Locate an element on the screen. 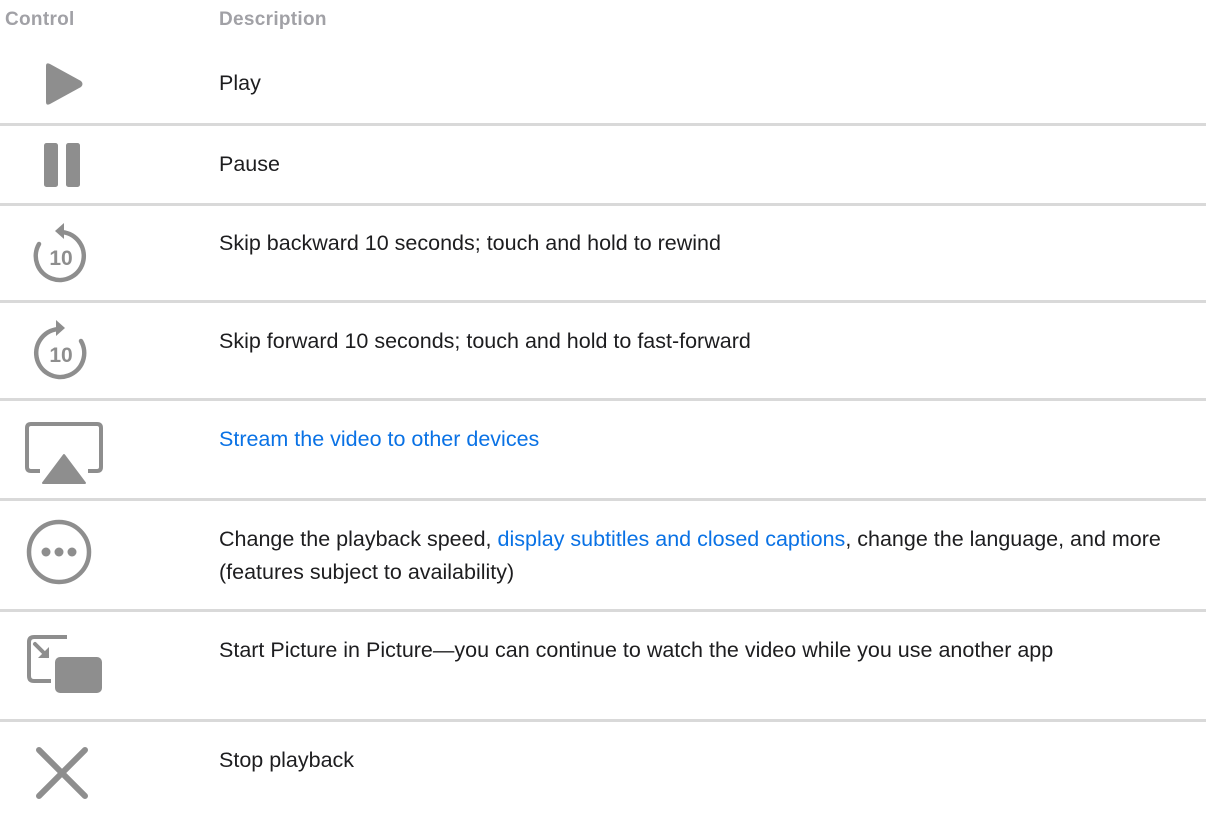 The width and height of the screenshot is (1206, 819). play-icon is located at coordinates (70, 84).